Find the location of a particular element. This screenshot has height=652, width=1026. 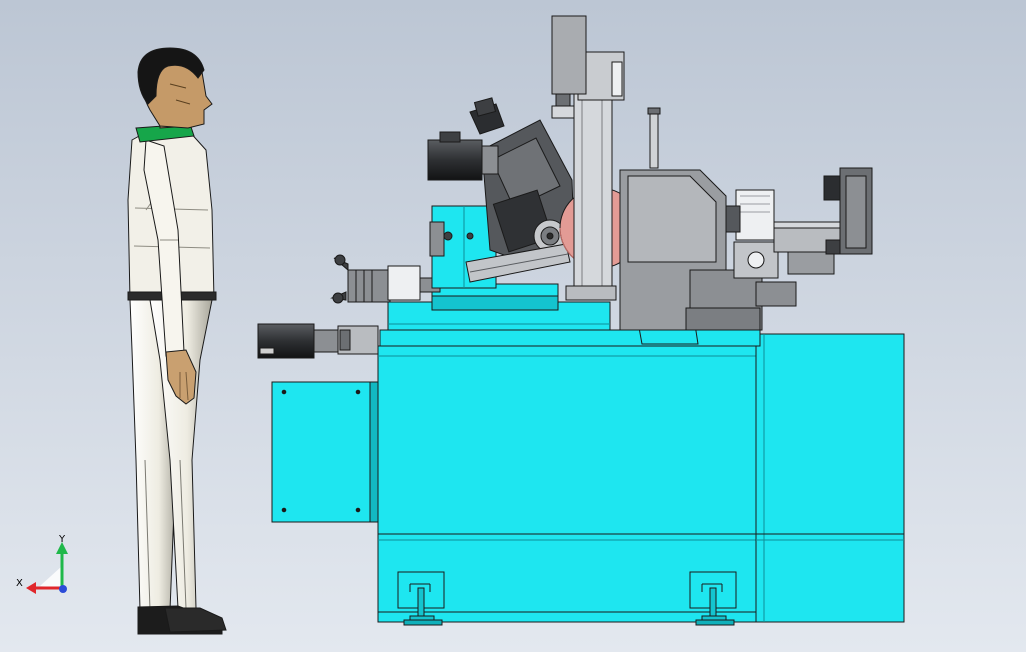

x-axis-label: X is located at coordinates (19, 583).